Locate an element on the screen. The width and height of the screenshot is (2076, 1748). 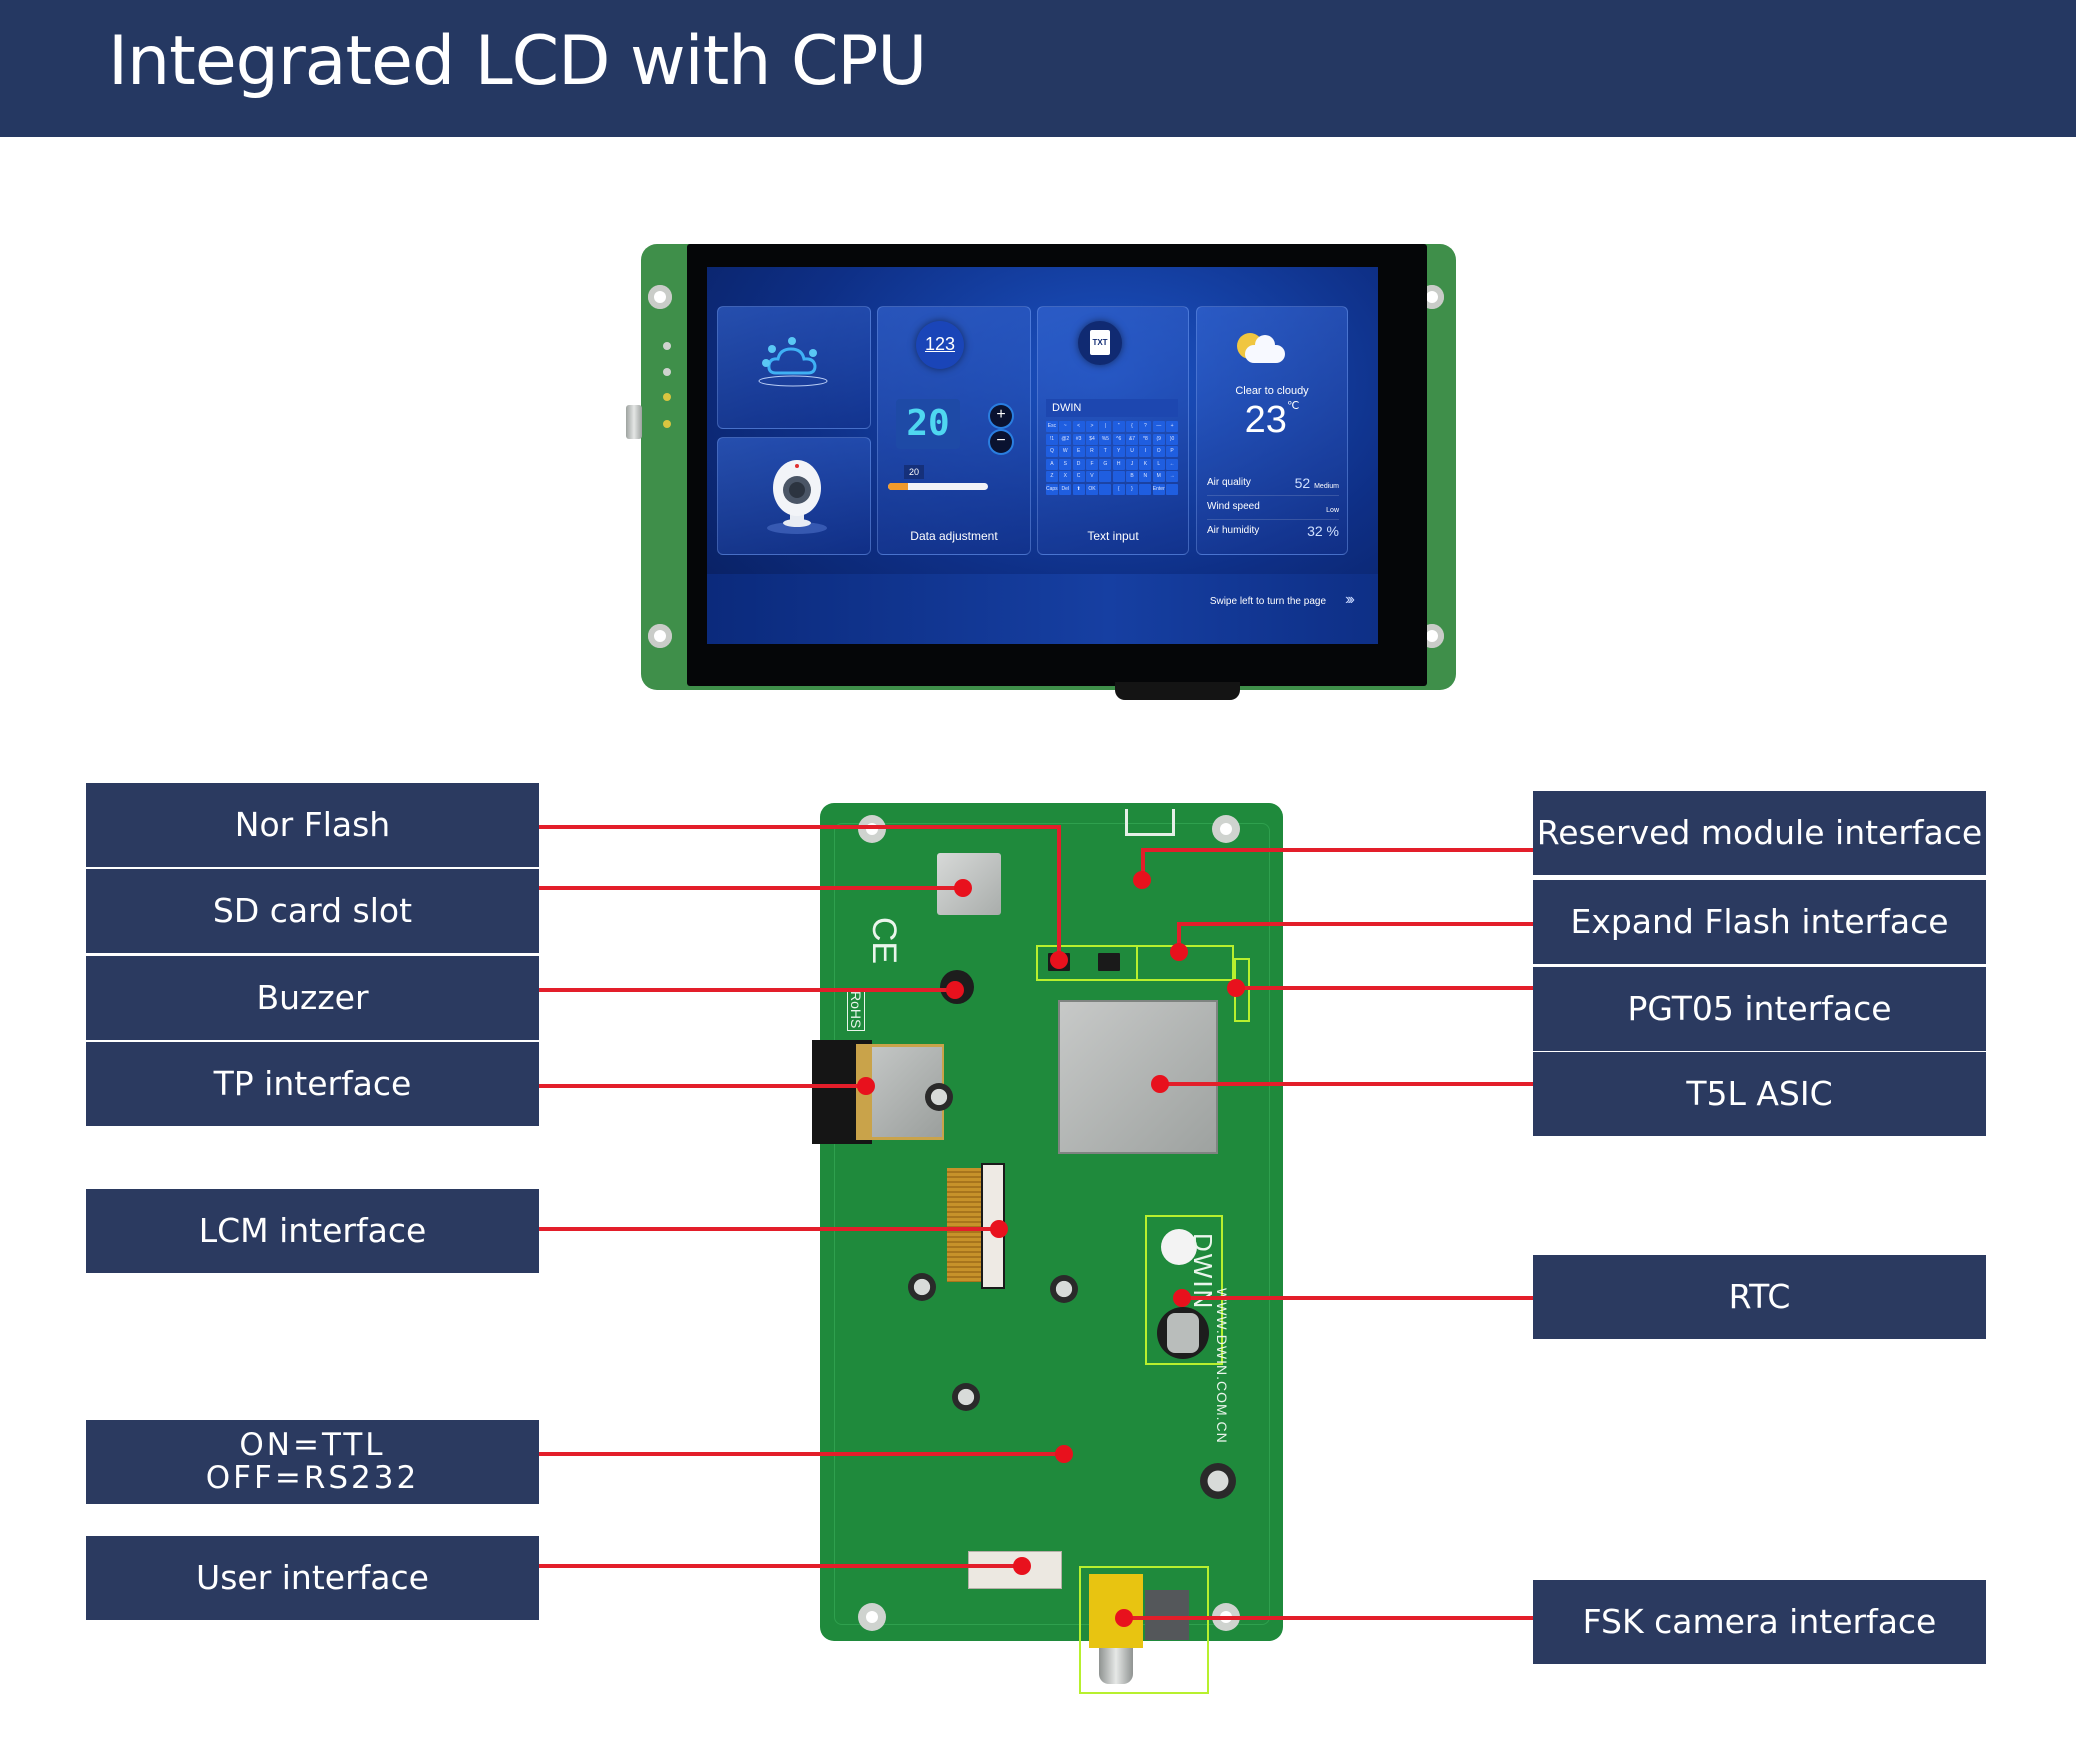
keyboard-key: !1 is located at coordinates (1052, 439).